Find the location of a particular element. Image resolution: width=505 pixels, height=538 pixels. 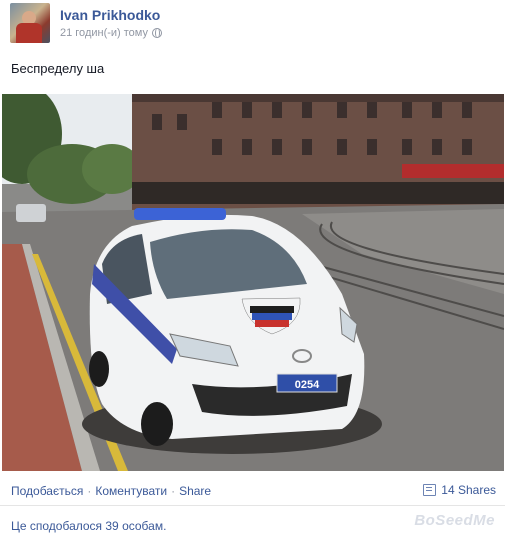

license-plate: 0254 is located at coordinates (307, 385).